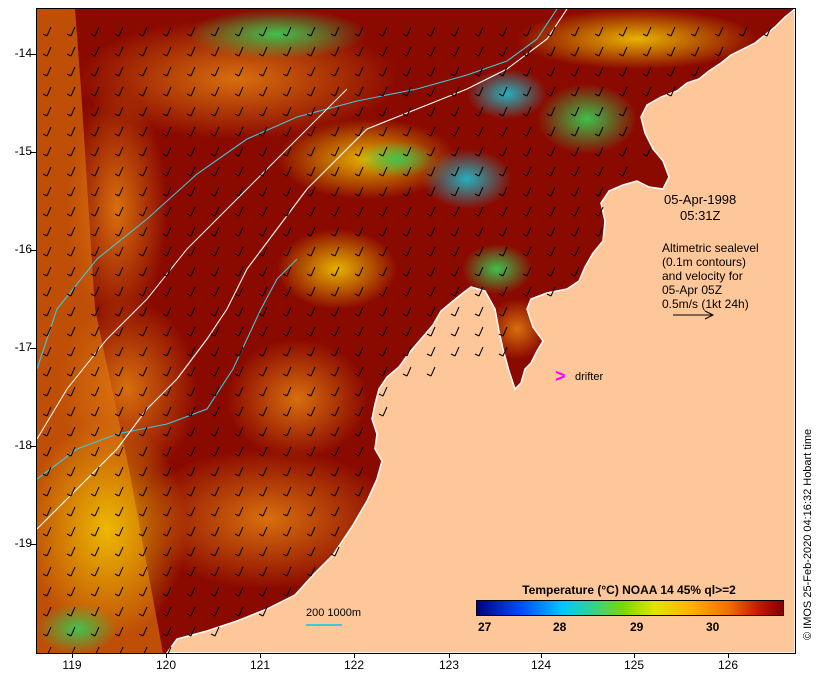 The image size is (820, 680). Describe the element at coordinates (630, 608) in the screenshot. I see `colorbar` at that location.